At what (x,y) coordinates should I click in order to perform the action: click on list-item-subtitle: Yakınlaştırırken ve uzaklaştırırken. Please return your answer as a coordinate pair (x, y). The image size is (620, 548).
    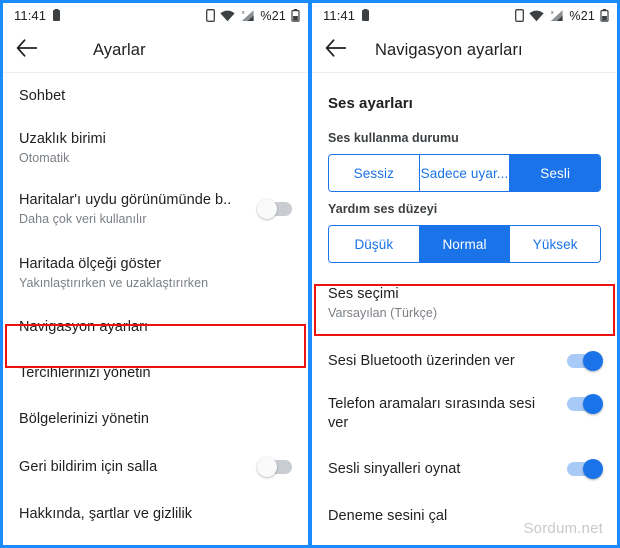
    Looking at the image, I should click on (114, 282).